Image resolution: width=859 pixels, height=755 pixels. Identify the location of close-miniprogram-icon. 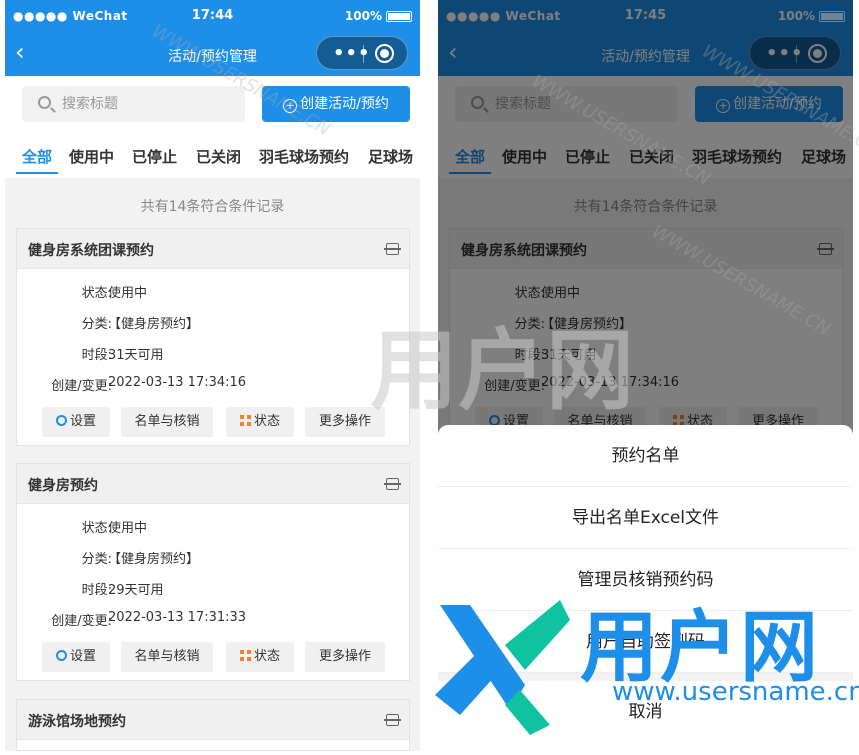
(384, 53).